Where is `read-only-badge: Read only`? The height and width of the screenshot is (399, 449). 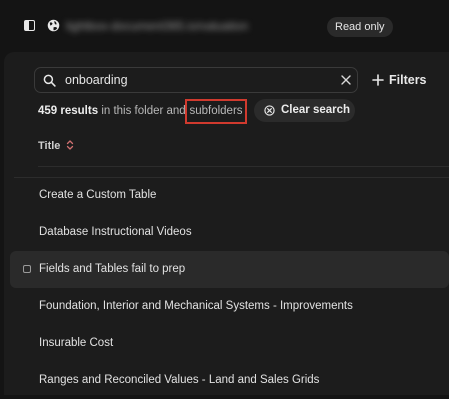 read-only-badge: Read only is located at coordinates (360, 27).